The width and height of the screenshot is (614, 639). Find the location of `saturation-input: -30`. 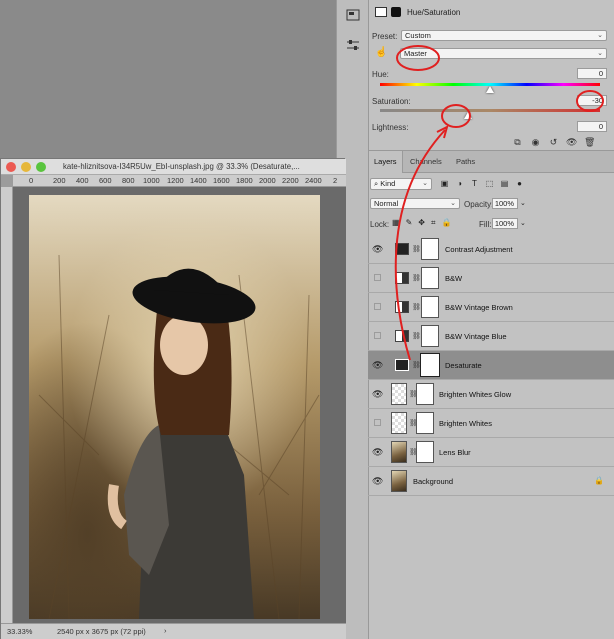

saturation-input: -30 is located at coordinates (592, 100).